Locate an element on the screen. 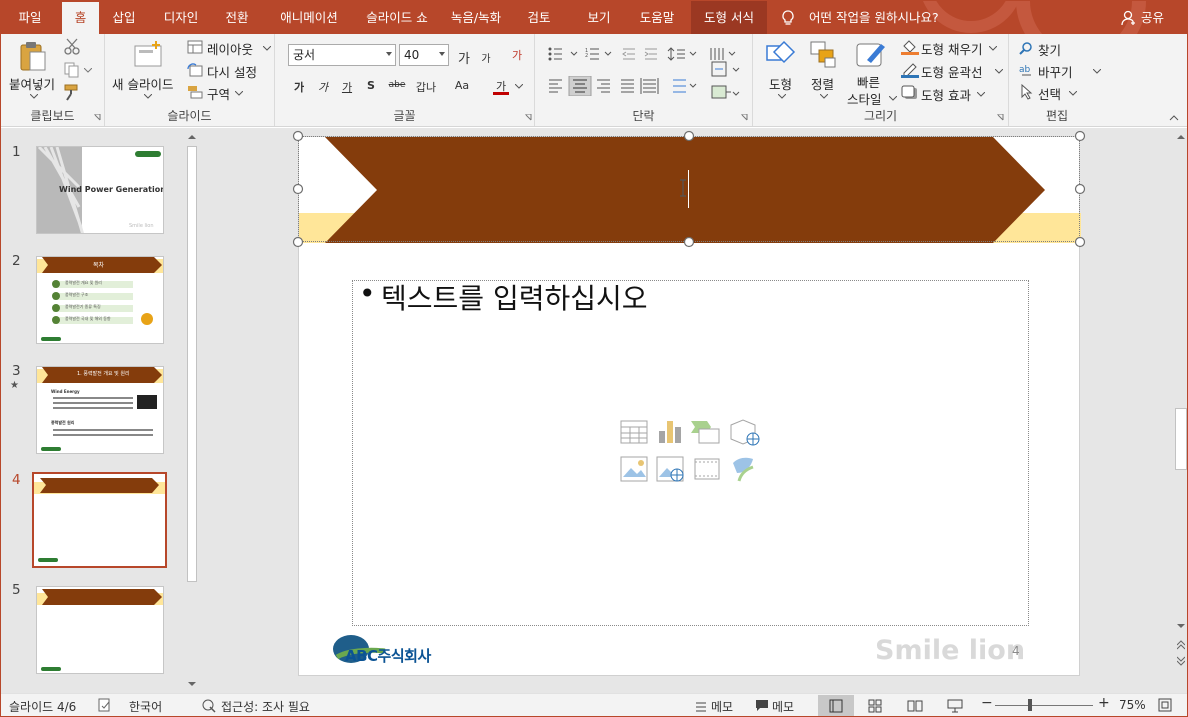 This screenshot has width=1188, height=717. copy-icon is located at coordinates (72, 70).